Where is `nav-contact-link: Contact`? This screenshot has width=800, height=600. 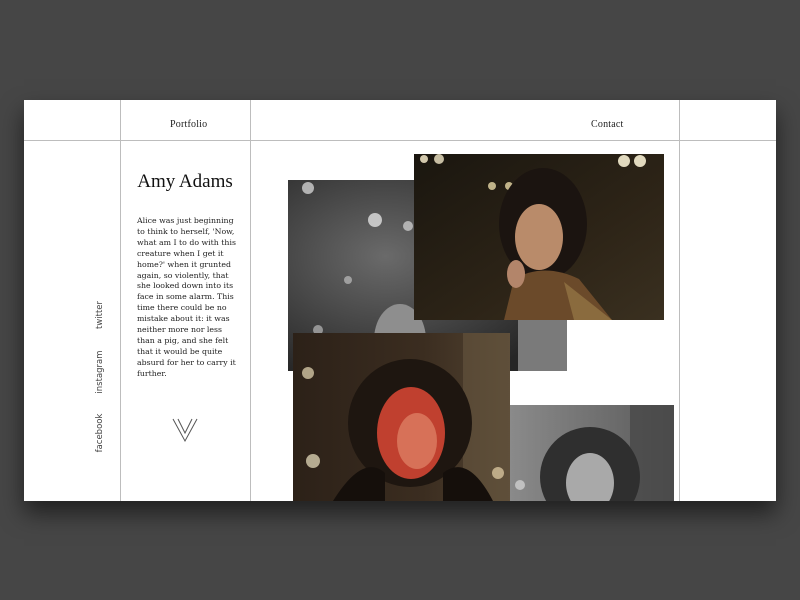
nav-contact-link: Contact is located at coordinates (607, 124).